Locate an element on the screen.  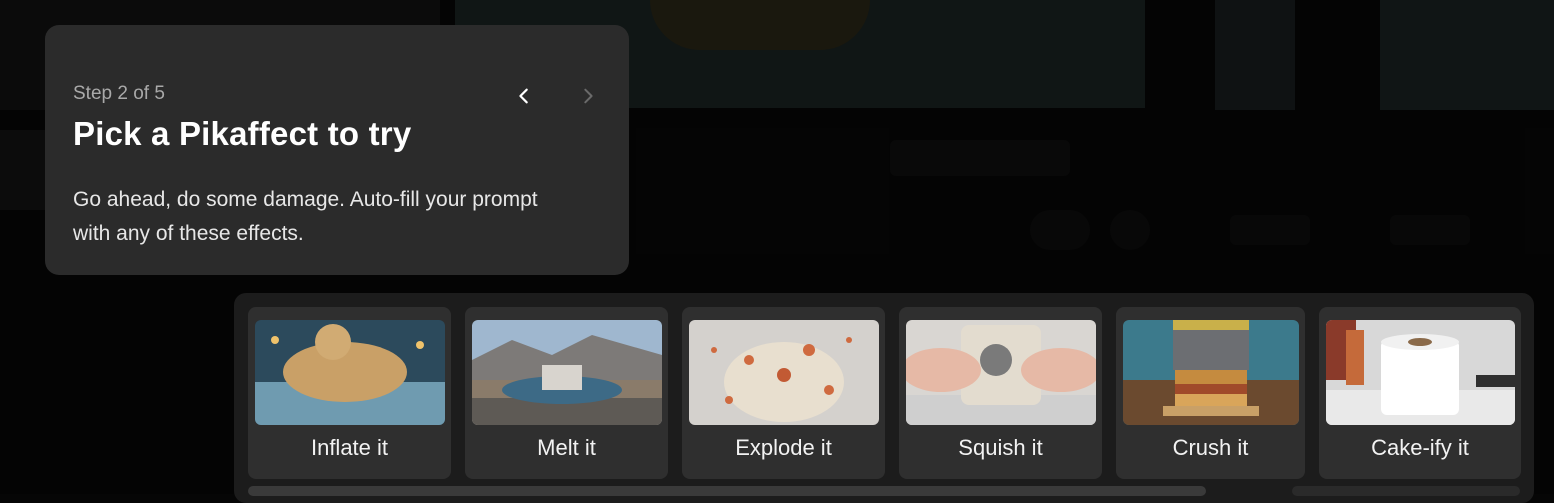
chevron-left-icon is located at coordinates (523, 96).